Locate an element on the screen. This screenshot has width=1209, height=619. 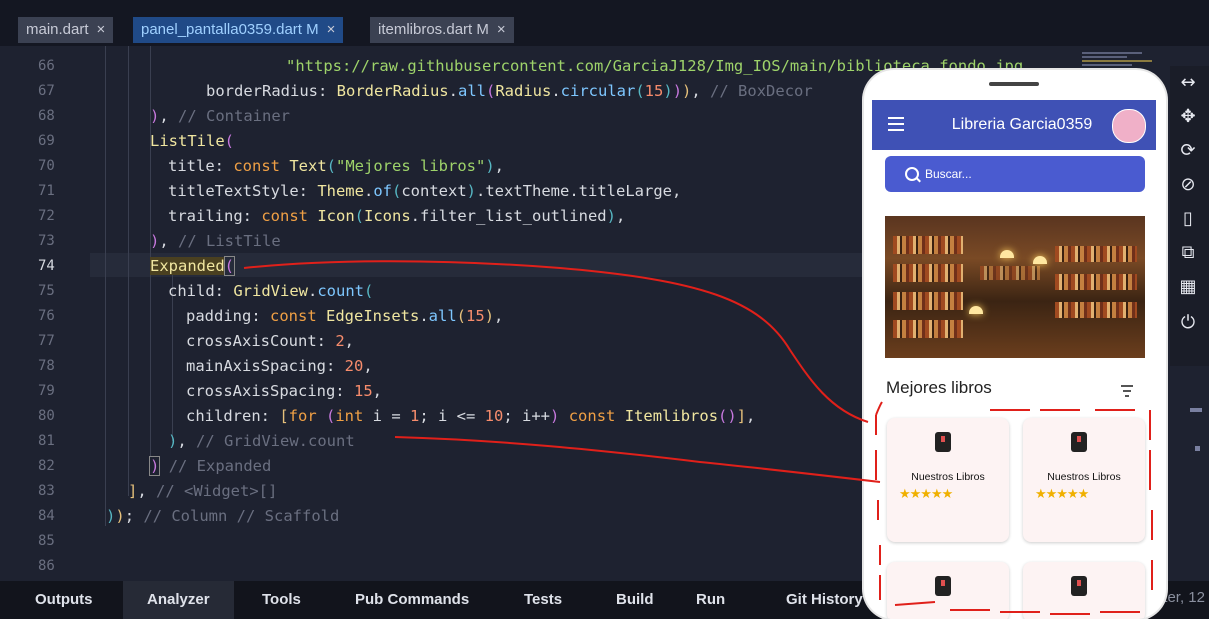
tab-panel-pantalla: panel_pantalla0359.dart M × is located at coordinates (238, 30).